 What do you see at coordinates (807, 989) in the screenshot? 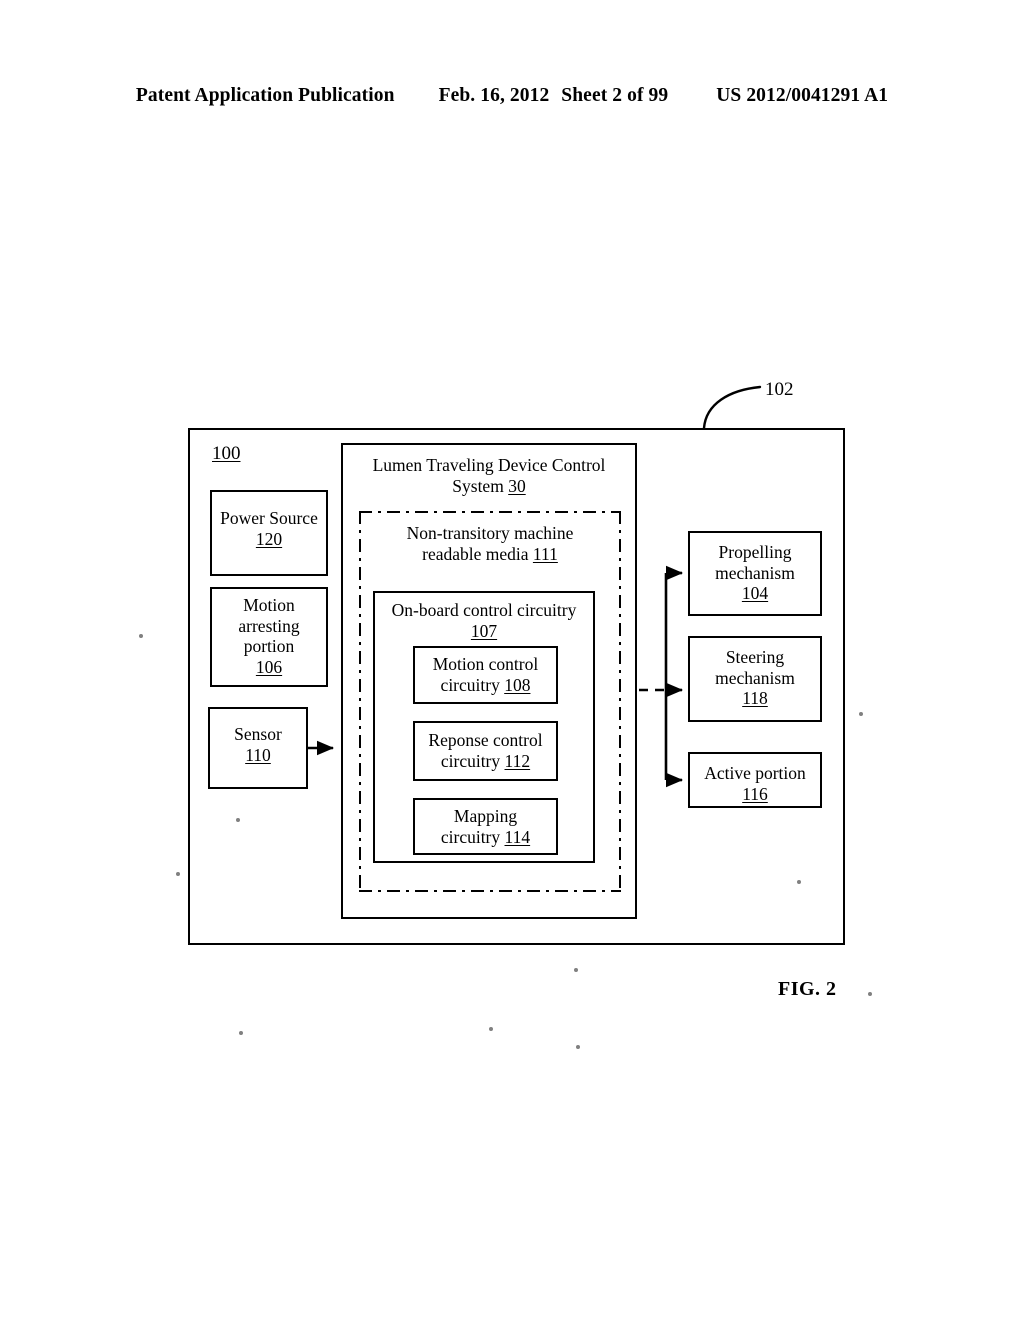
I see `figure-caption: FIG. 2` at bounding box center [807, 989].